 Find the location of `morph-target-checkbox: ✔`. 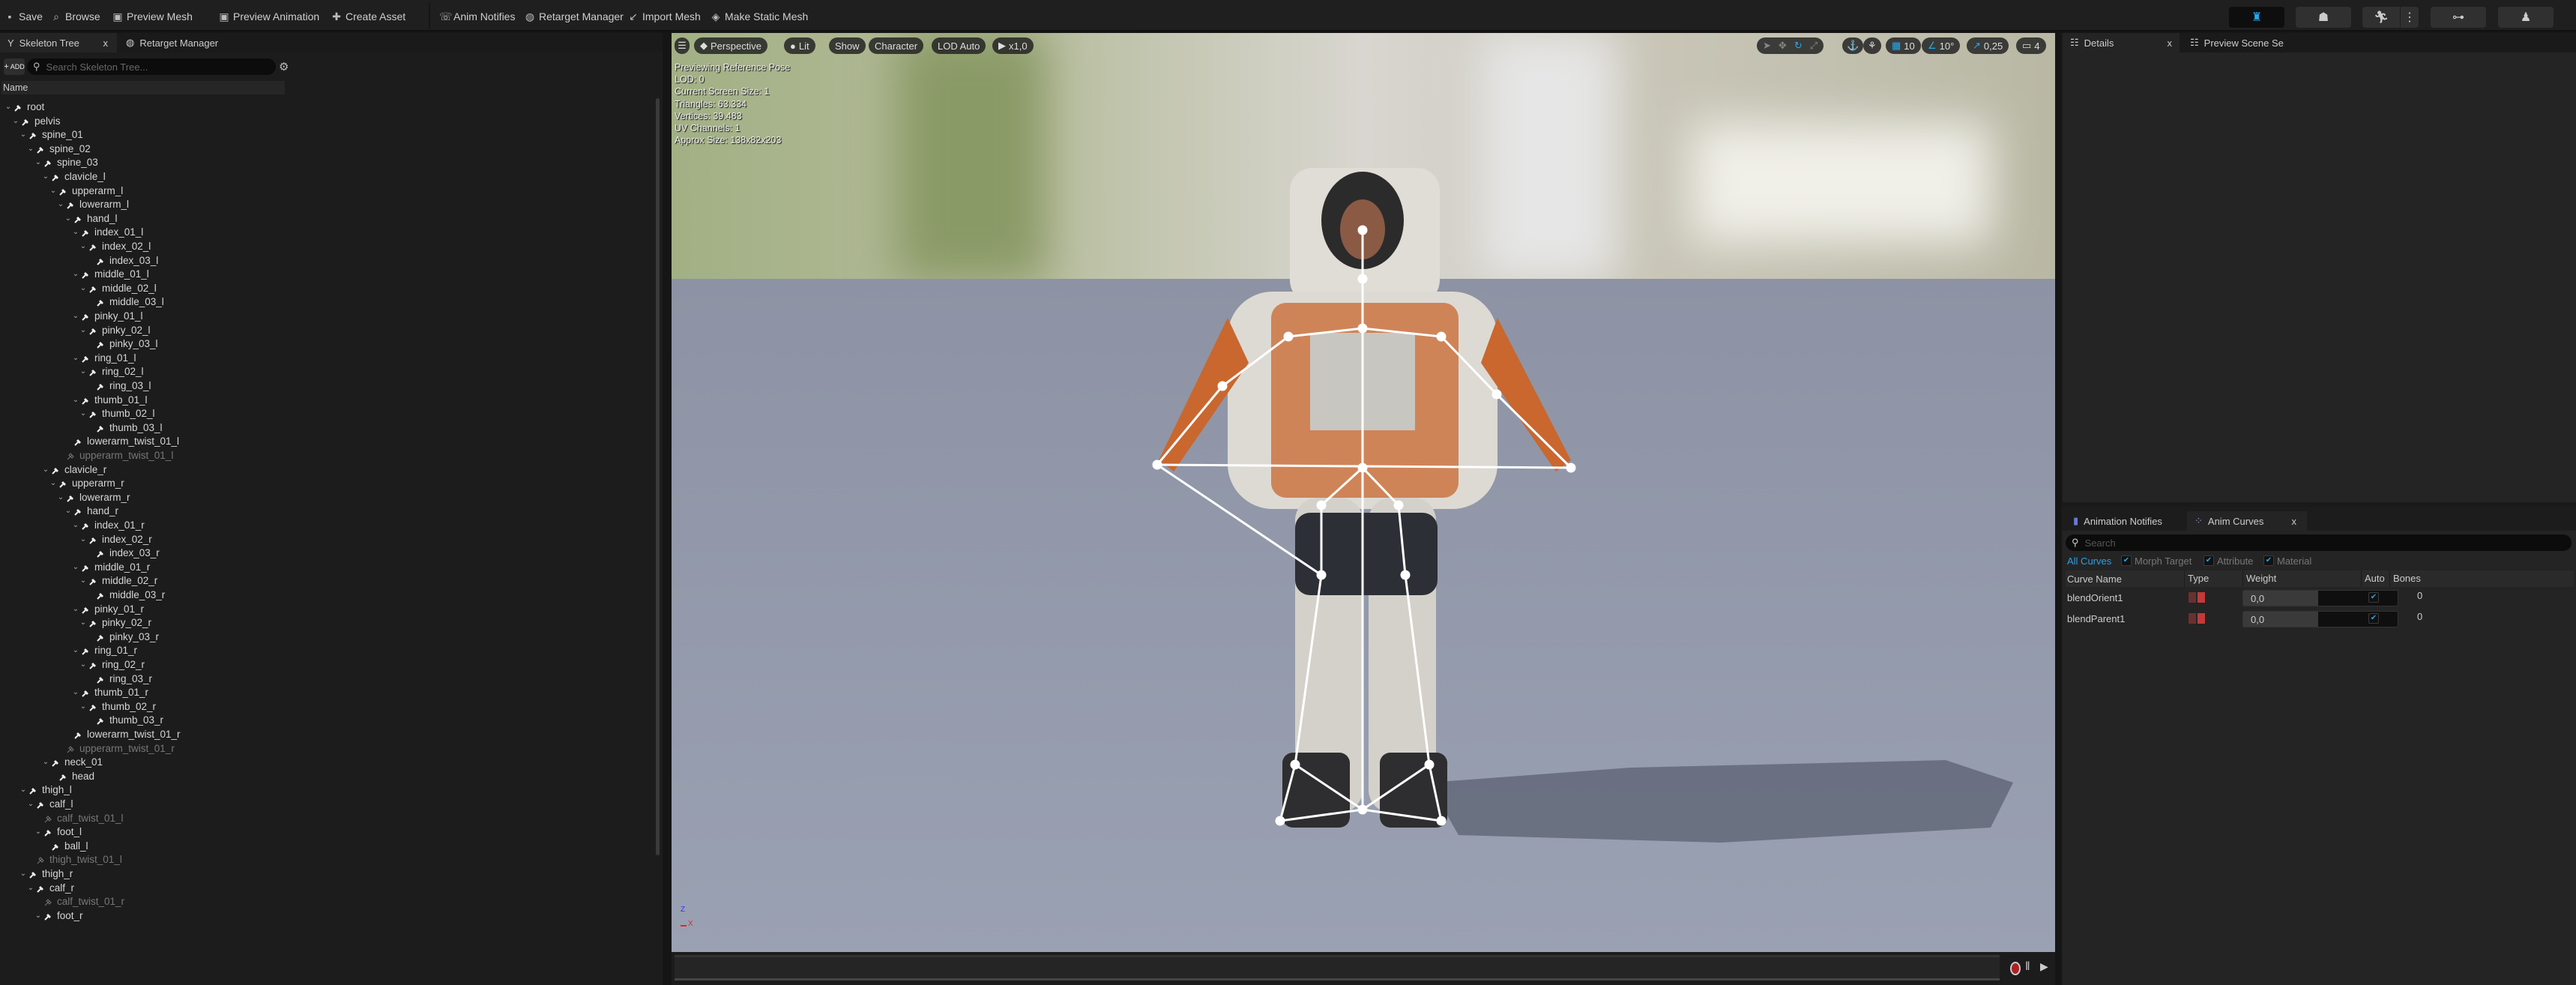

morph-target-checkbox: ✔ is located at coordinates (2127, 560).